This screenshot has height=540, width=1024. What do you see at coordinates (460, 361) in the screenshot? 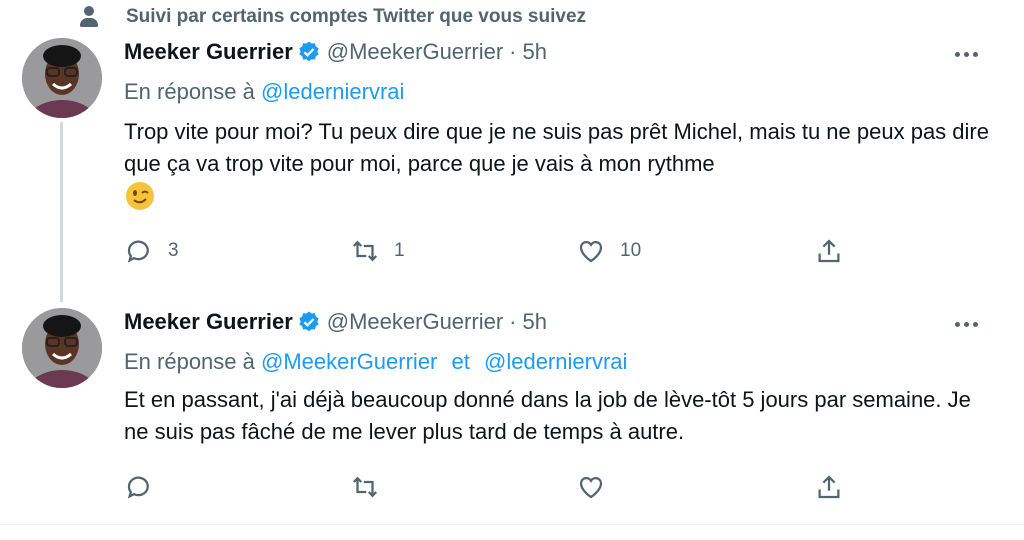
I see `reply-joiner: et` at bounding box center [460, 361].